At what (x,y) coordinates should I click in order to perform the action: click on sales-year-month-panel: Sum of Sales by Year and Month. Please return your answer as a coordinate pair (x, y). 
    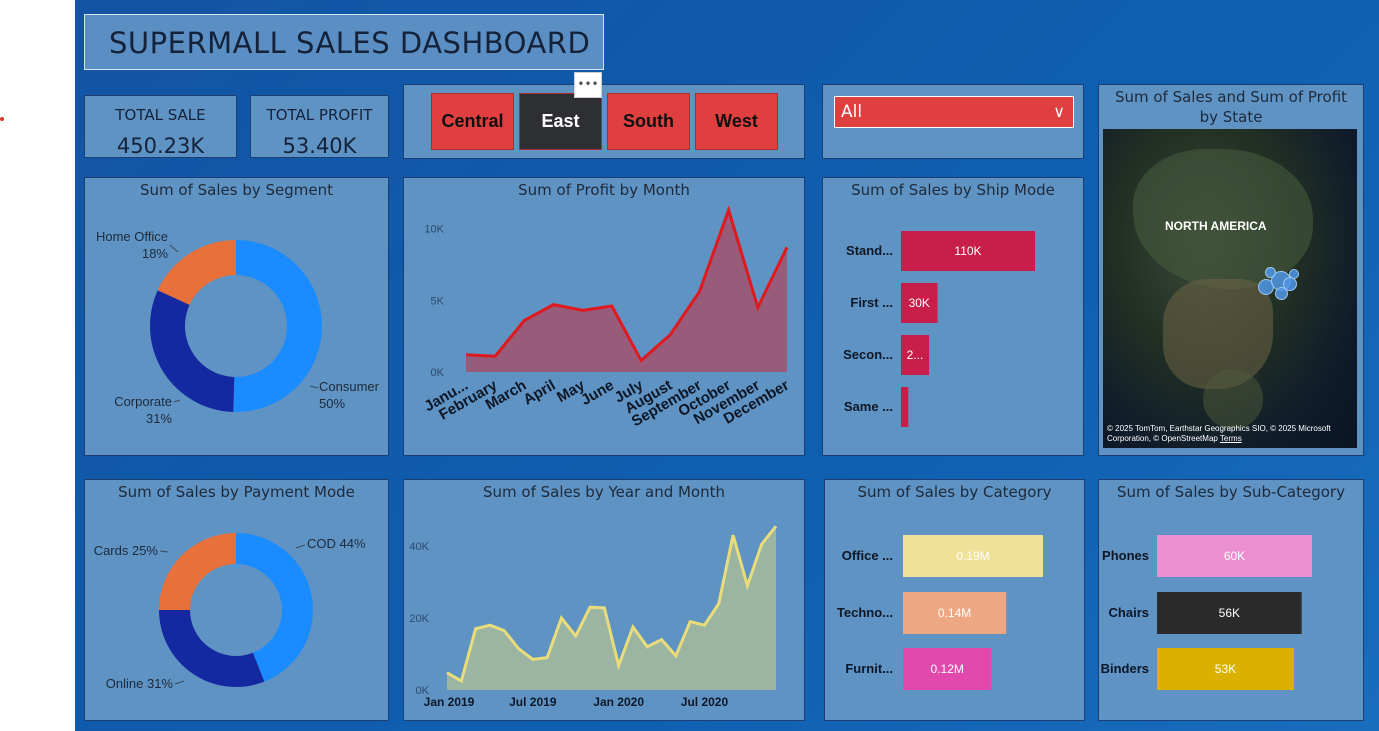
    Looking at the image, I should click on (604, 600).